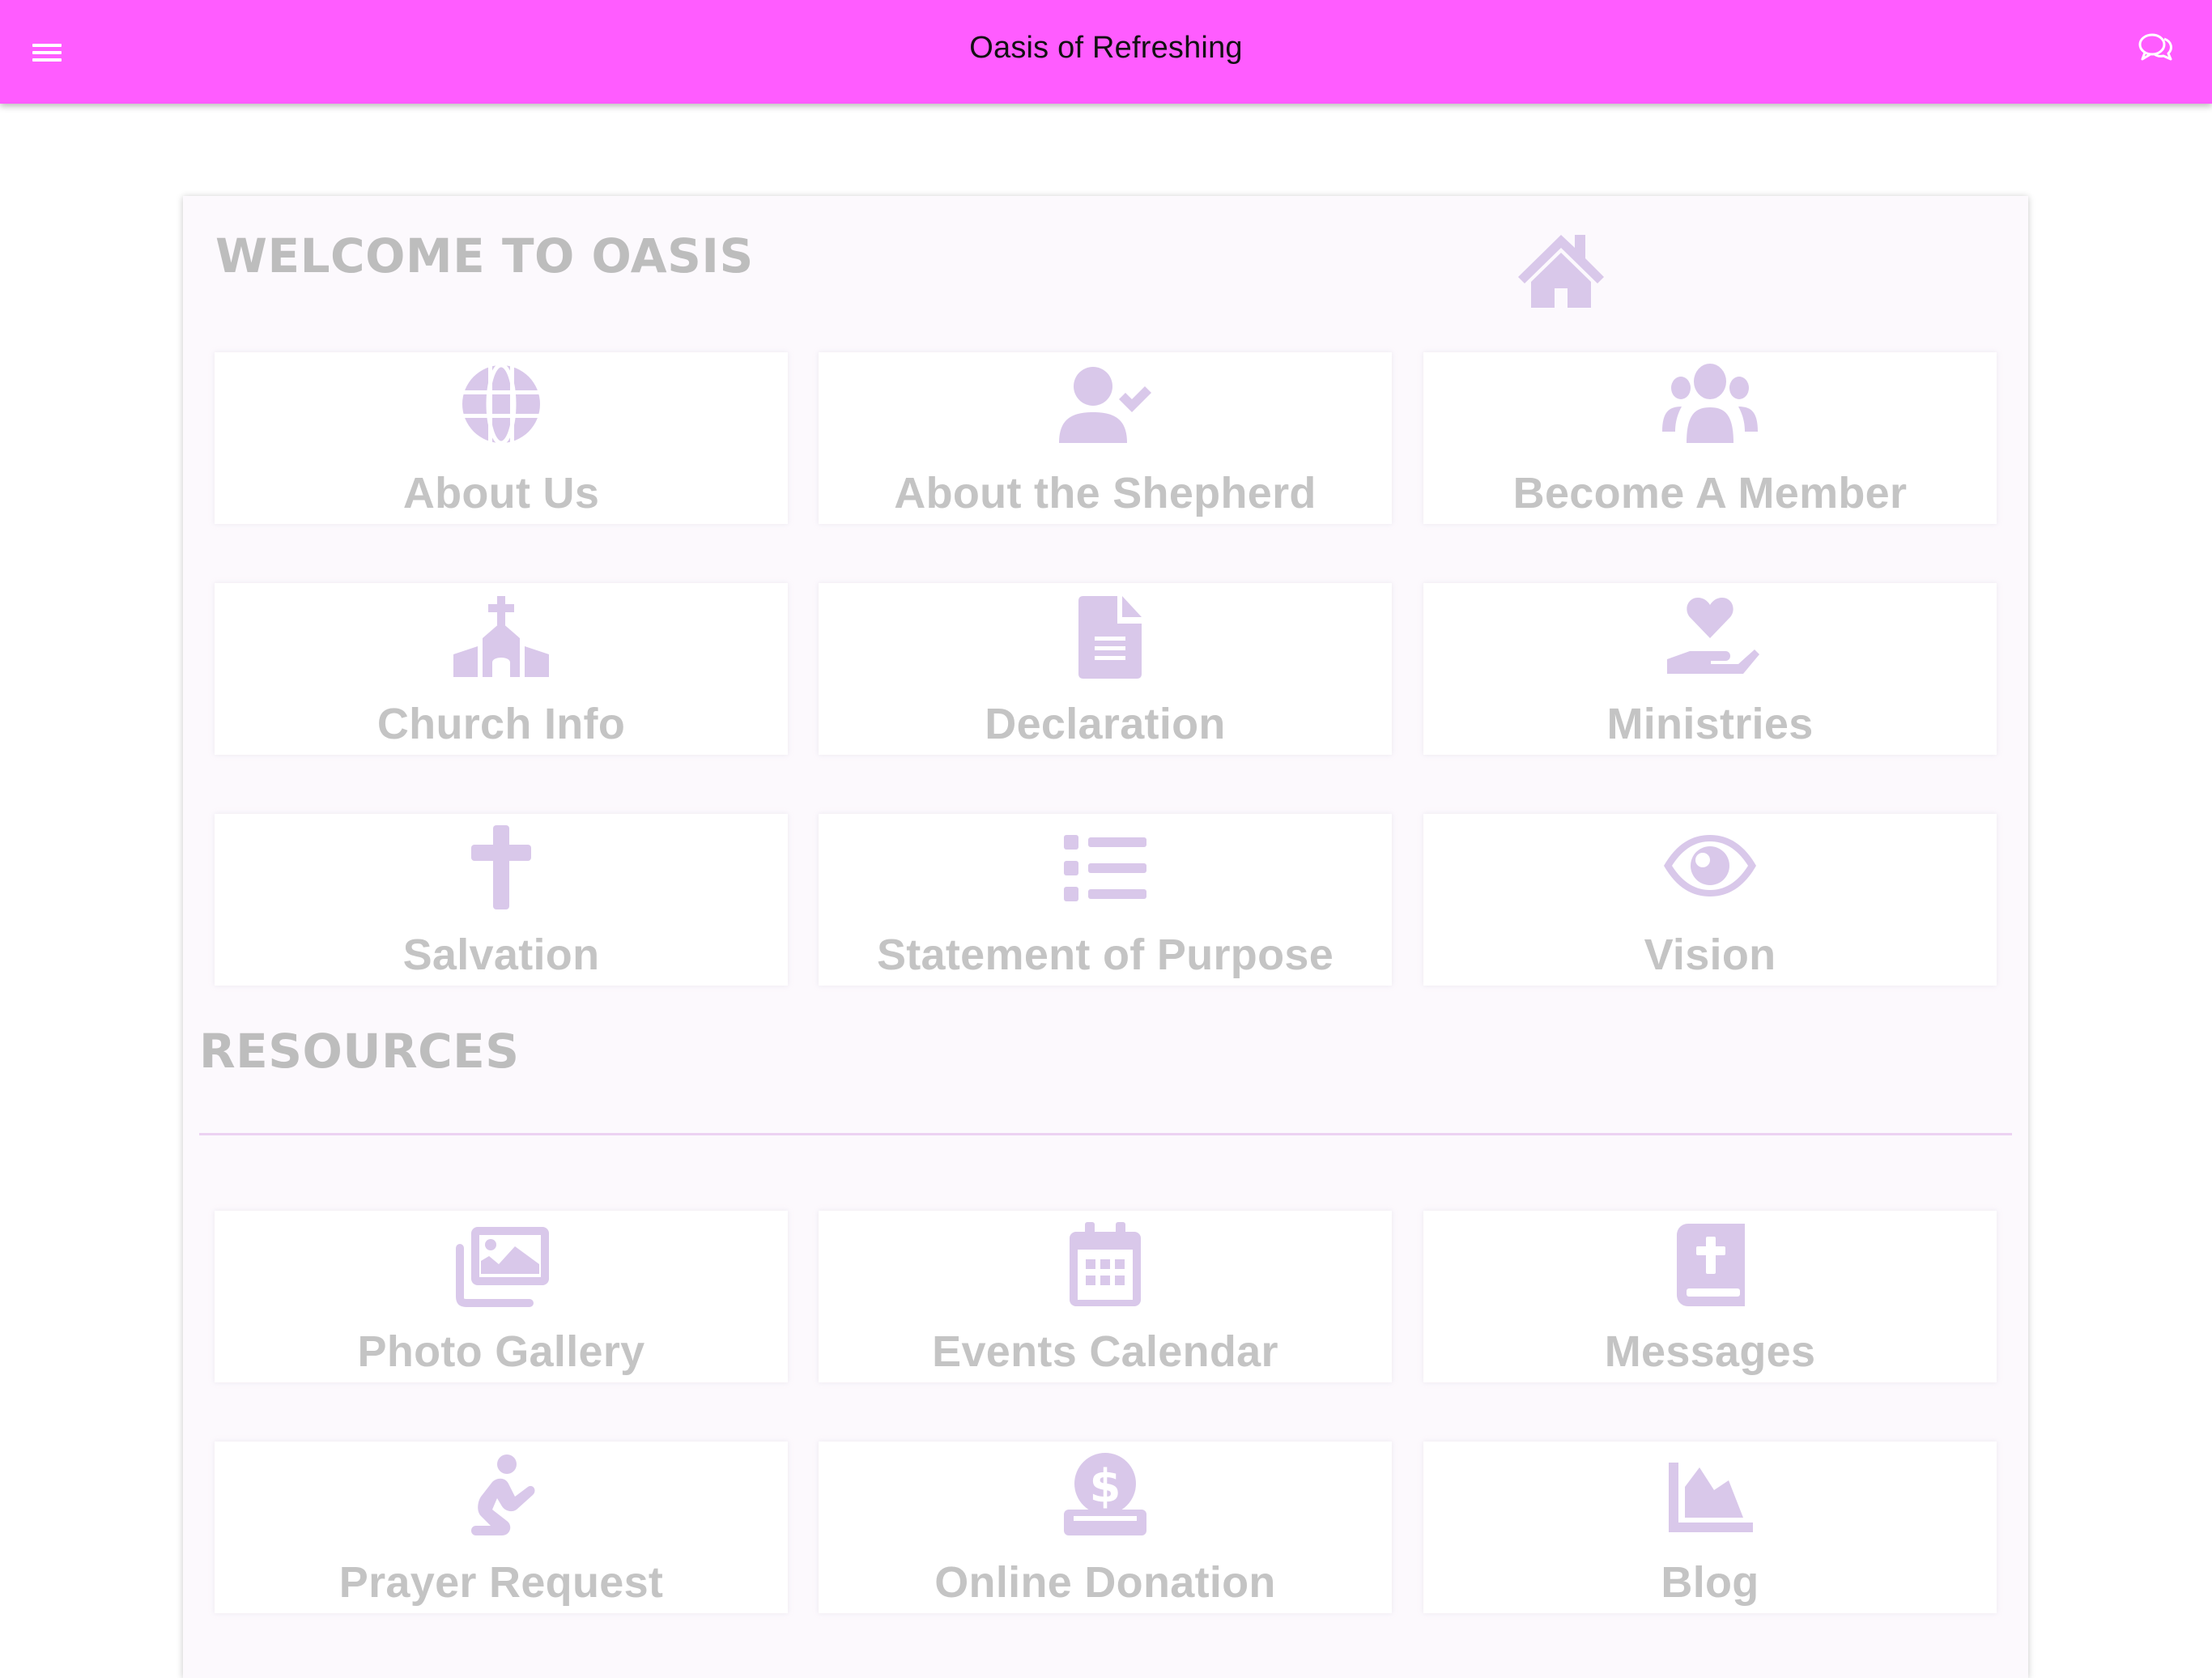  What do you see at coordinates (1710, 1495) in the screenshot?
I see `area-chart-icon` at bounding box center [1710, 1495].